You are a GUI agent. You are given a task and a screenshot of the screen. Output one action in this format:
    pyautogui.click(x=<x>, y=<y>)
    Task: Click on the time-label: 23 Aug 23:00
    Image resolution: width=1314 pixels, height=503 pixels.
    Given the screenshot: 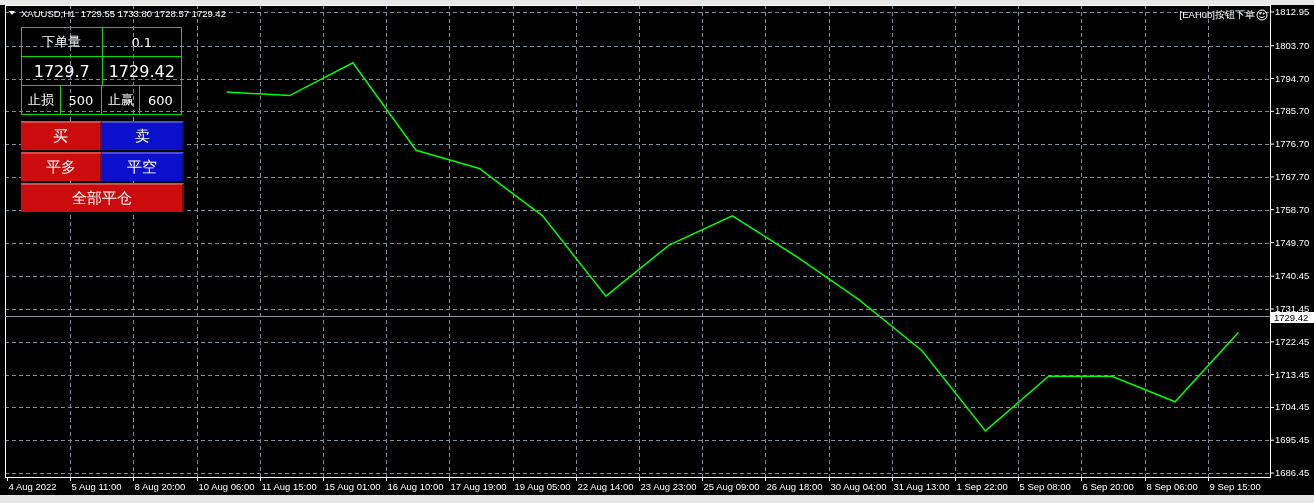 What is the action you would take?
    pyautogui.click(x=668, y=486)
    